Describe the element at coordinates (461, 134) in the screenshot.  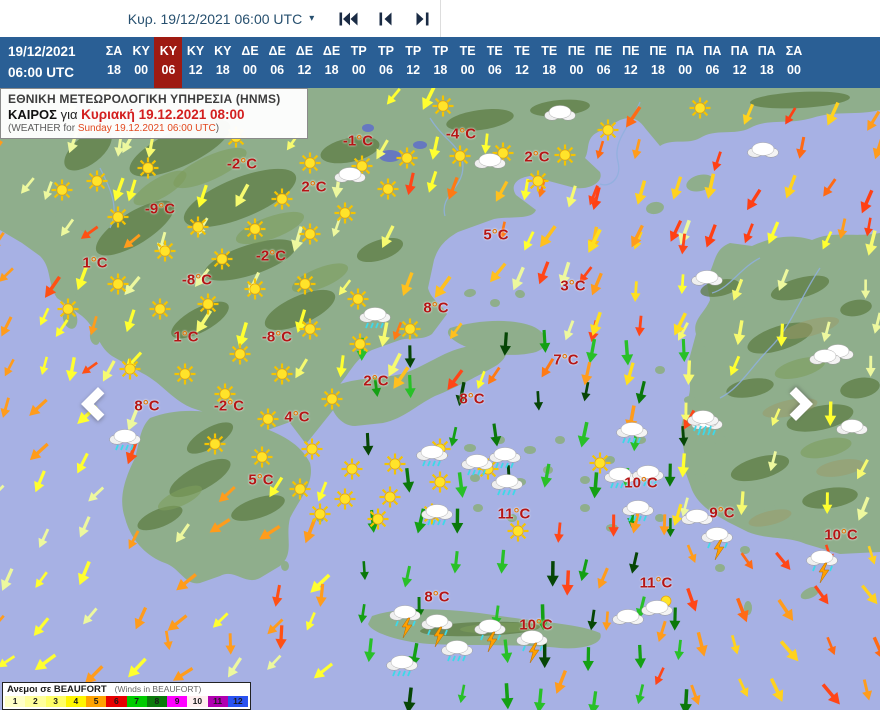
I see `temperature-label: -4°C` at that location.